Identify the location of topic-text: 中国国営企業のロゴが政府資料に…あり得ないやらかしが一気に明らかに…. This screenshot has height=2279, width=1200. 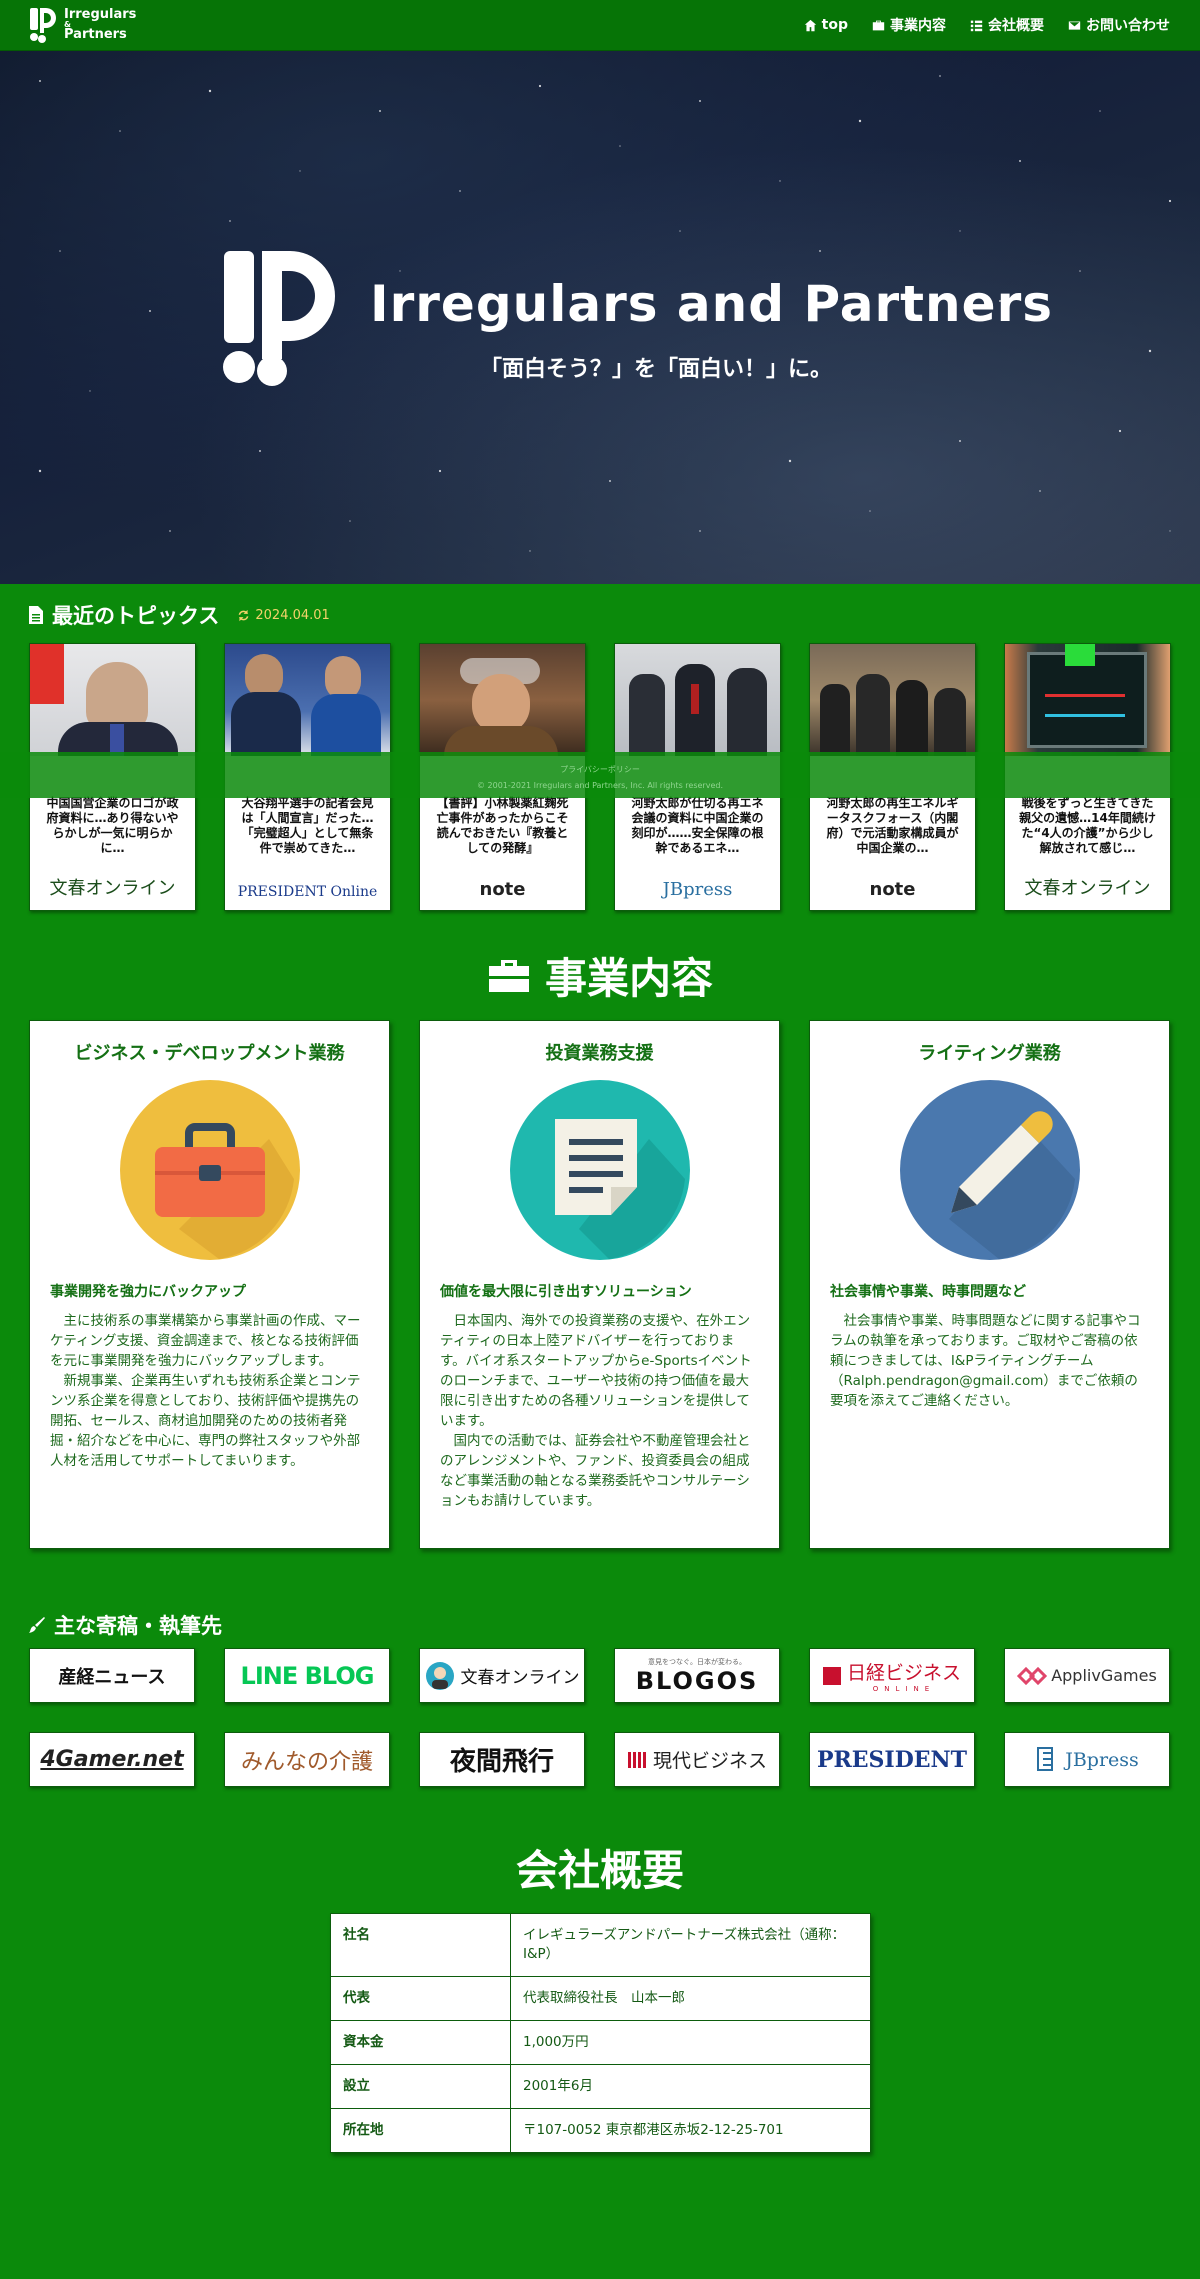
(112, 825).